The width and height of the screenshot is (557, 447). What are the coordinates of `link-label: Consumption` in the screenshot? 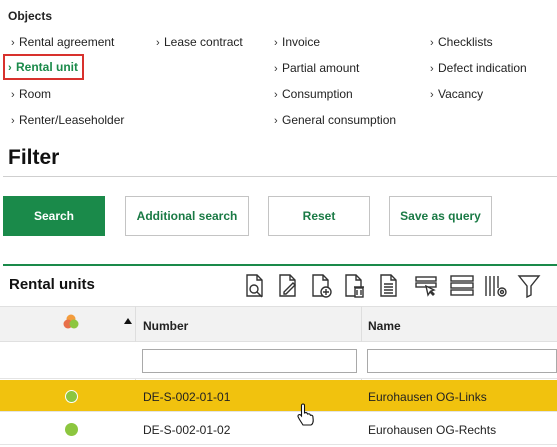 It's located at (317, 94).